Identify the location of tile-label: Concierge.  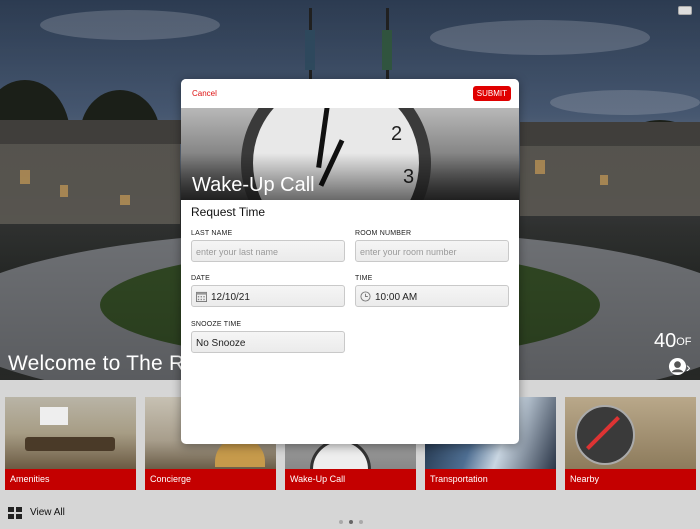
(210, 479).